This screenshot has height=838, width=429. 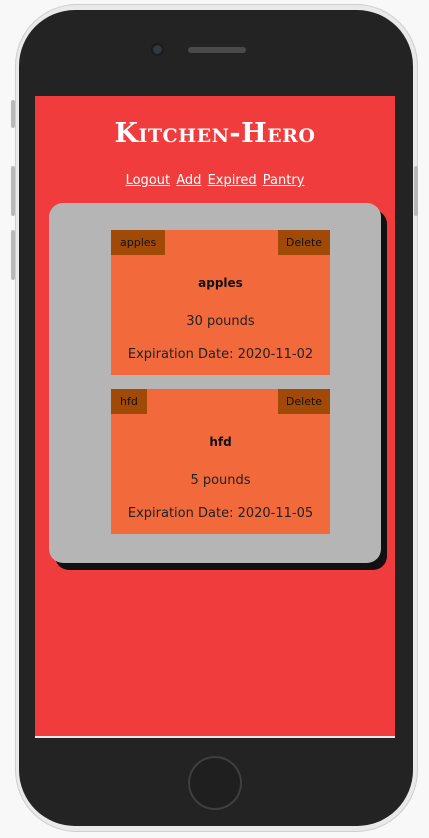 I want to click on item-name: apples, so click(x=220, y=283).